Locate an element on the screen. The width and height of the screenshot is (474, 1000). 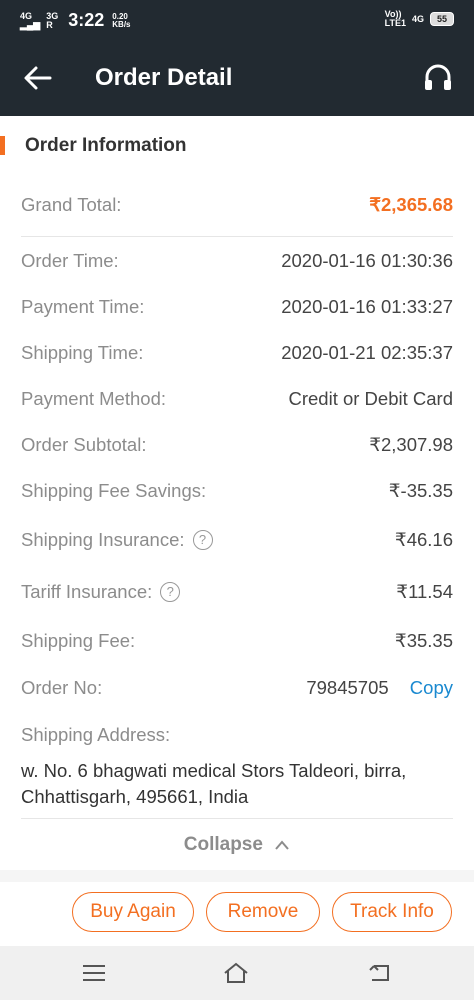
shipping-insurance-label: Shipping Insurance: is located at coordinates (103, 539).